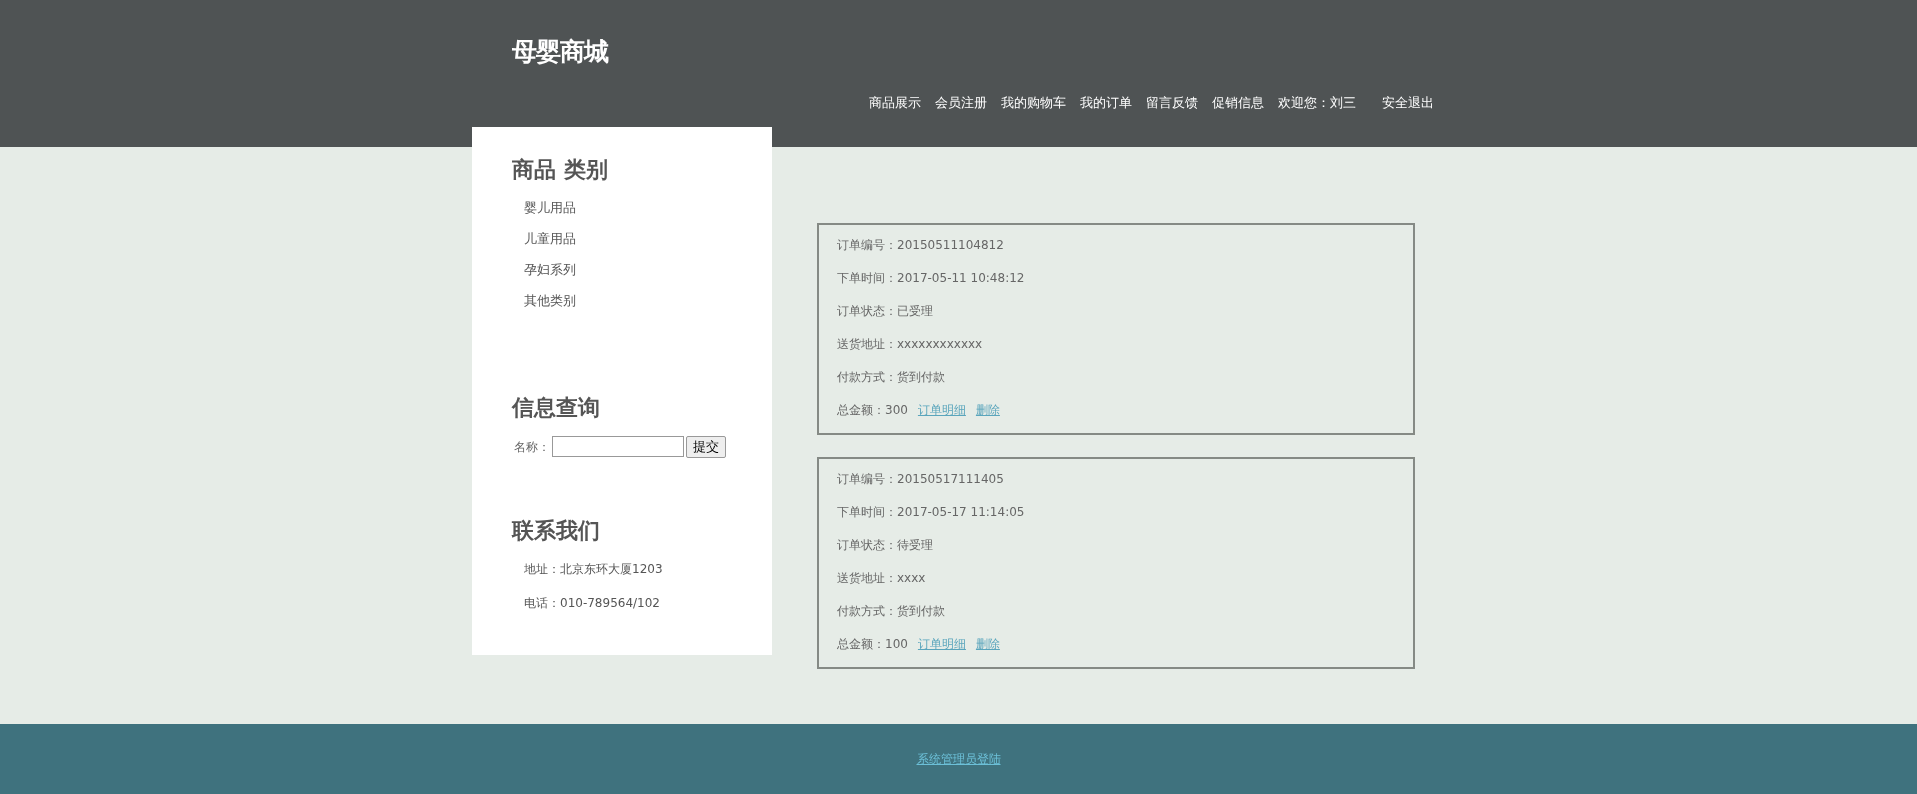 This screenshot has width=1917, height=794. Describe the element at coordinates (1408, 102) in the screenshot. I see `nav-link: 安全退出` at that location.